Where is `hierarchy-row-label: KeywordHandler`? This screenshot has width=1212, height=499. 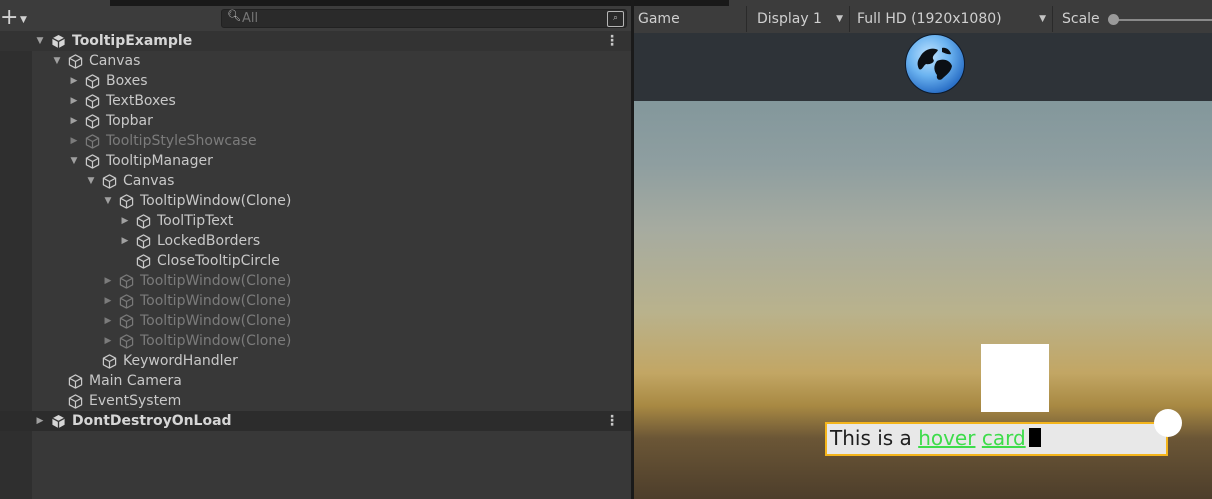
hierarchy-row-label: KeywordHandler is located at coordinates (180, 361).